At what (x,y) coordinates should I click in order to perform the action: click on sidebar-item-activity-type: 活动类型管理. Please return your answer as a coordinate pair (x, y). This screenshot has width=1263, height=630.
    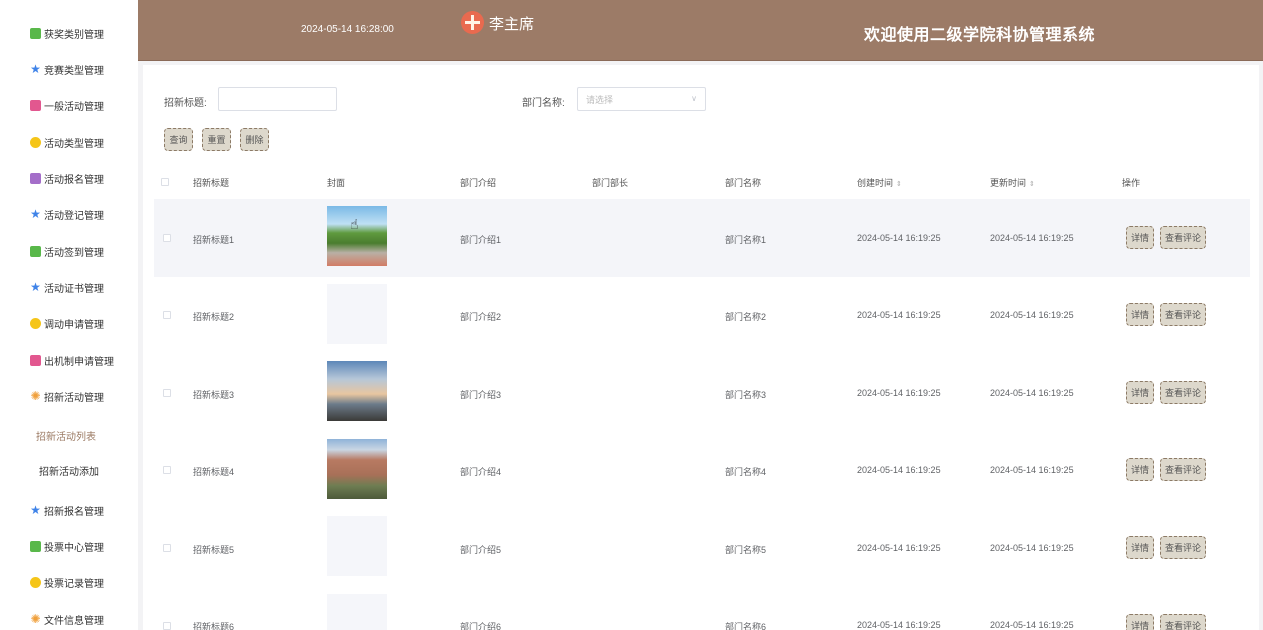
    Looking at the image, I should click on (69, 142).